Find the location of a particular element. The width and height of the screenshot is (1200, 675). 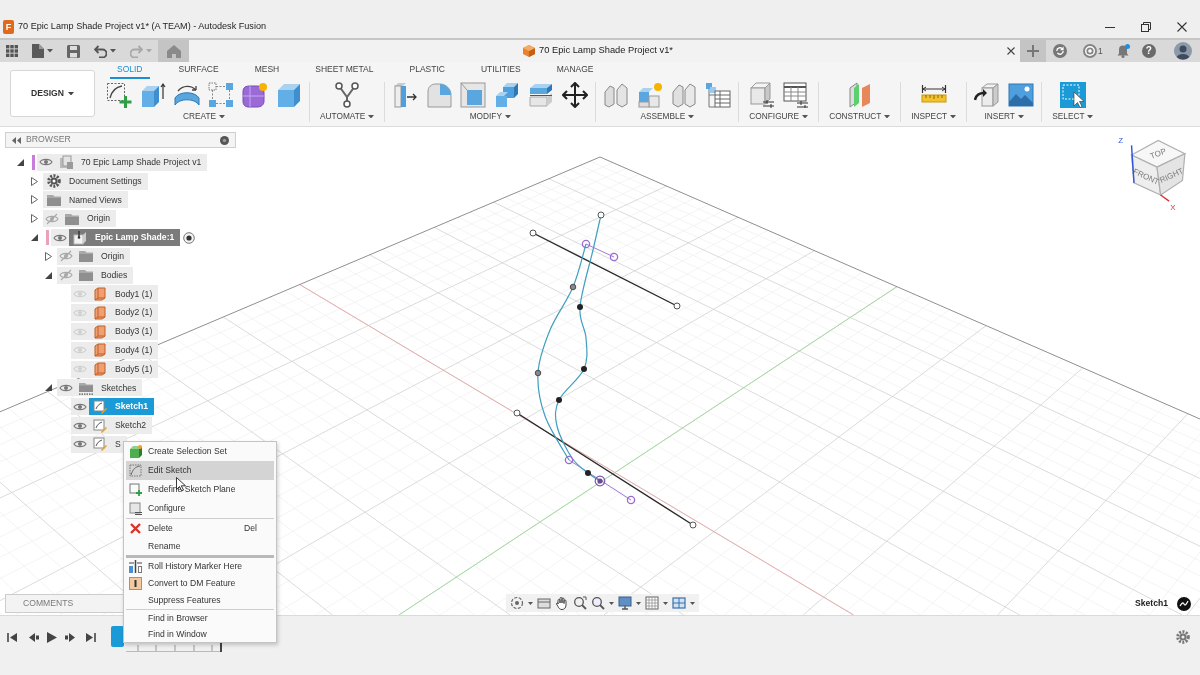

hand-icon is located at coordinates (562, 603).